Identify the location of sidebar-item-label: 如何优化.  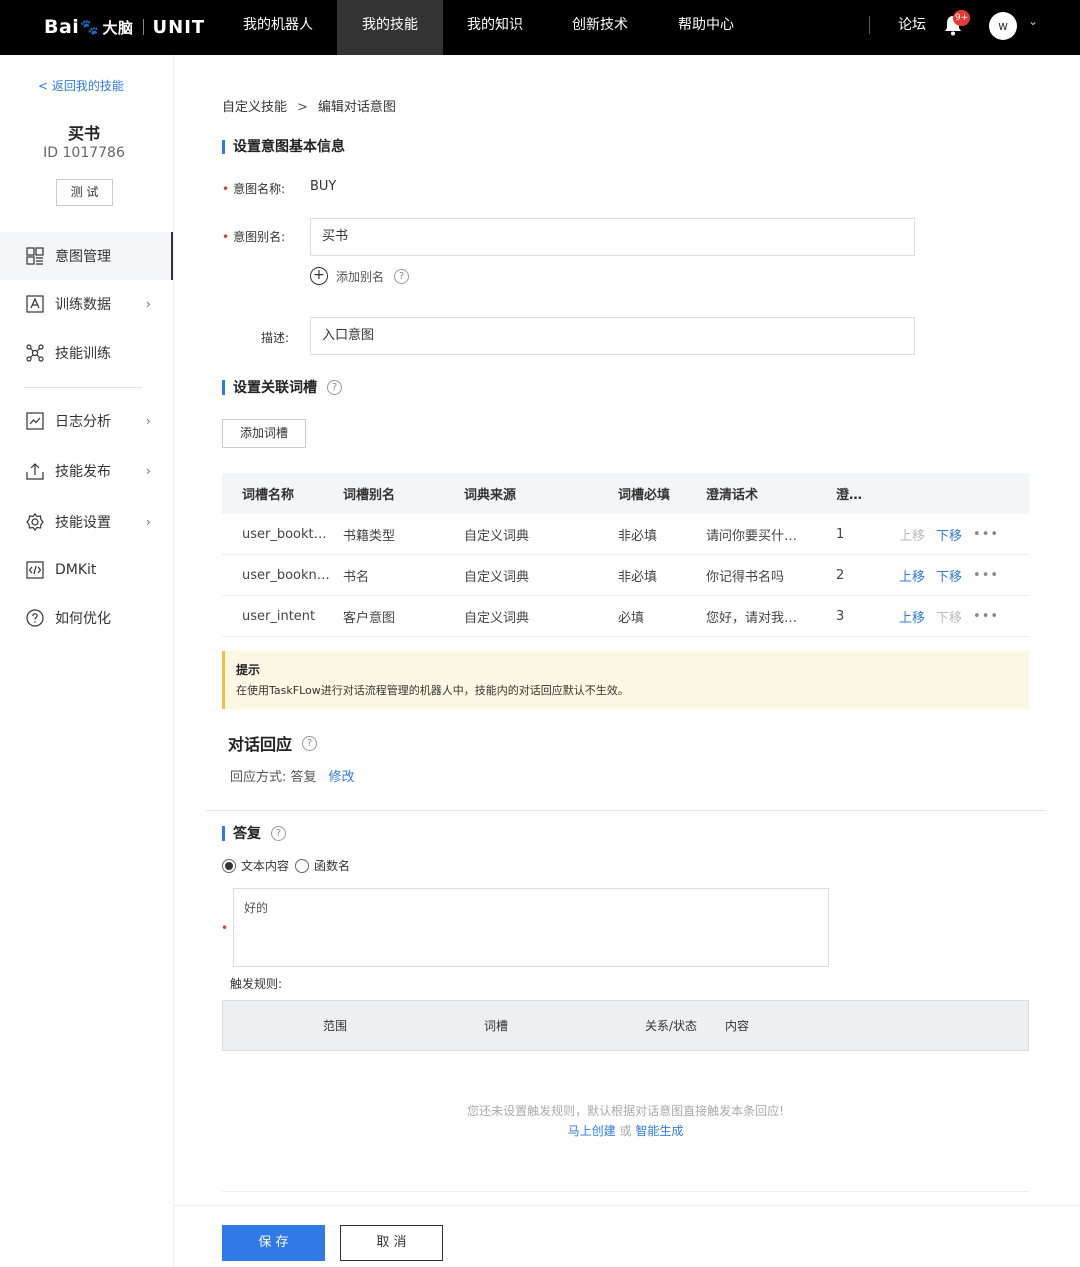
(83, 619).